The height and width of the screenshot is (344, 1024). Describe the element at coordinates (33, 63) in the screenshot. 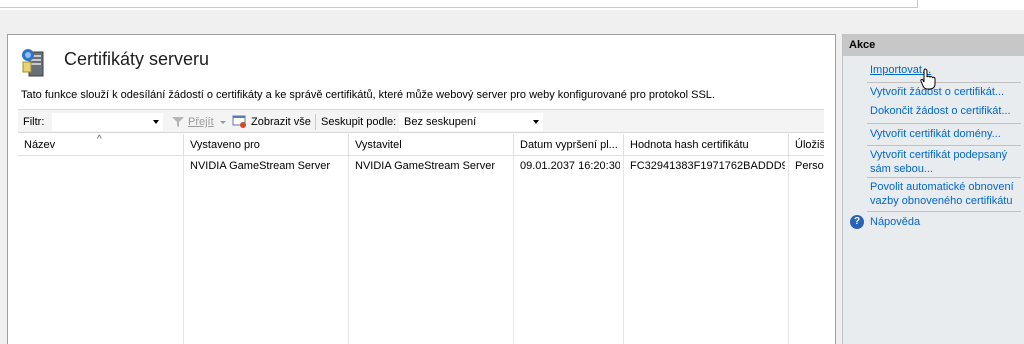

I see `server-certificates-icon` at that location.